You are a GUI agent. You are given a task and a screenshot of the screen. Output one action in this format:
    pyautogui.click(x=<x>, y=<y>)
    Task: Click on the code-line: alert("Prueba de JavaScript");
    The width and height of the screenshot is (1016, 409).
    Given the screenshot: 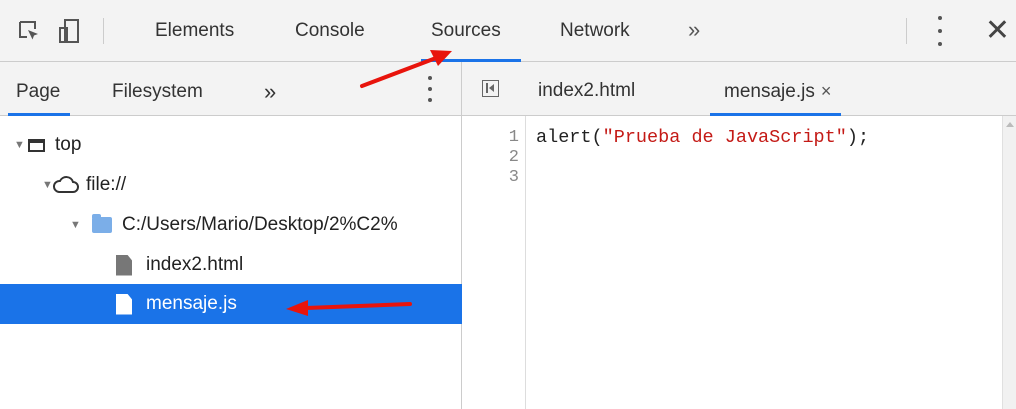 What is the action you would take?
    pyautogui.click(x=702, y=138)
    